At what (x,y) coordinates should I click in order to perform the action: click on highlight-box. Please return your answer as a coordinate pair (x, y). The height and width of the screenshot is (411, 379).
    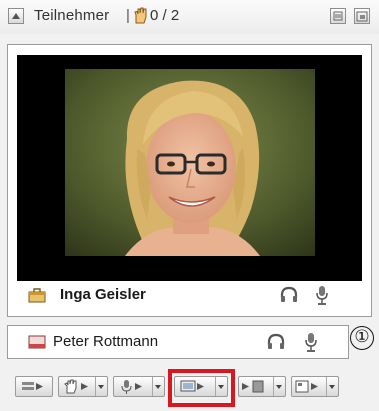
    Looking at the image, I should click on (201, 388).